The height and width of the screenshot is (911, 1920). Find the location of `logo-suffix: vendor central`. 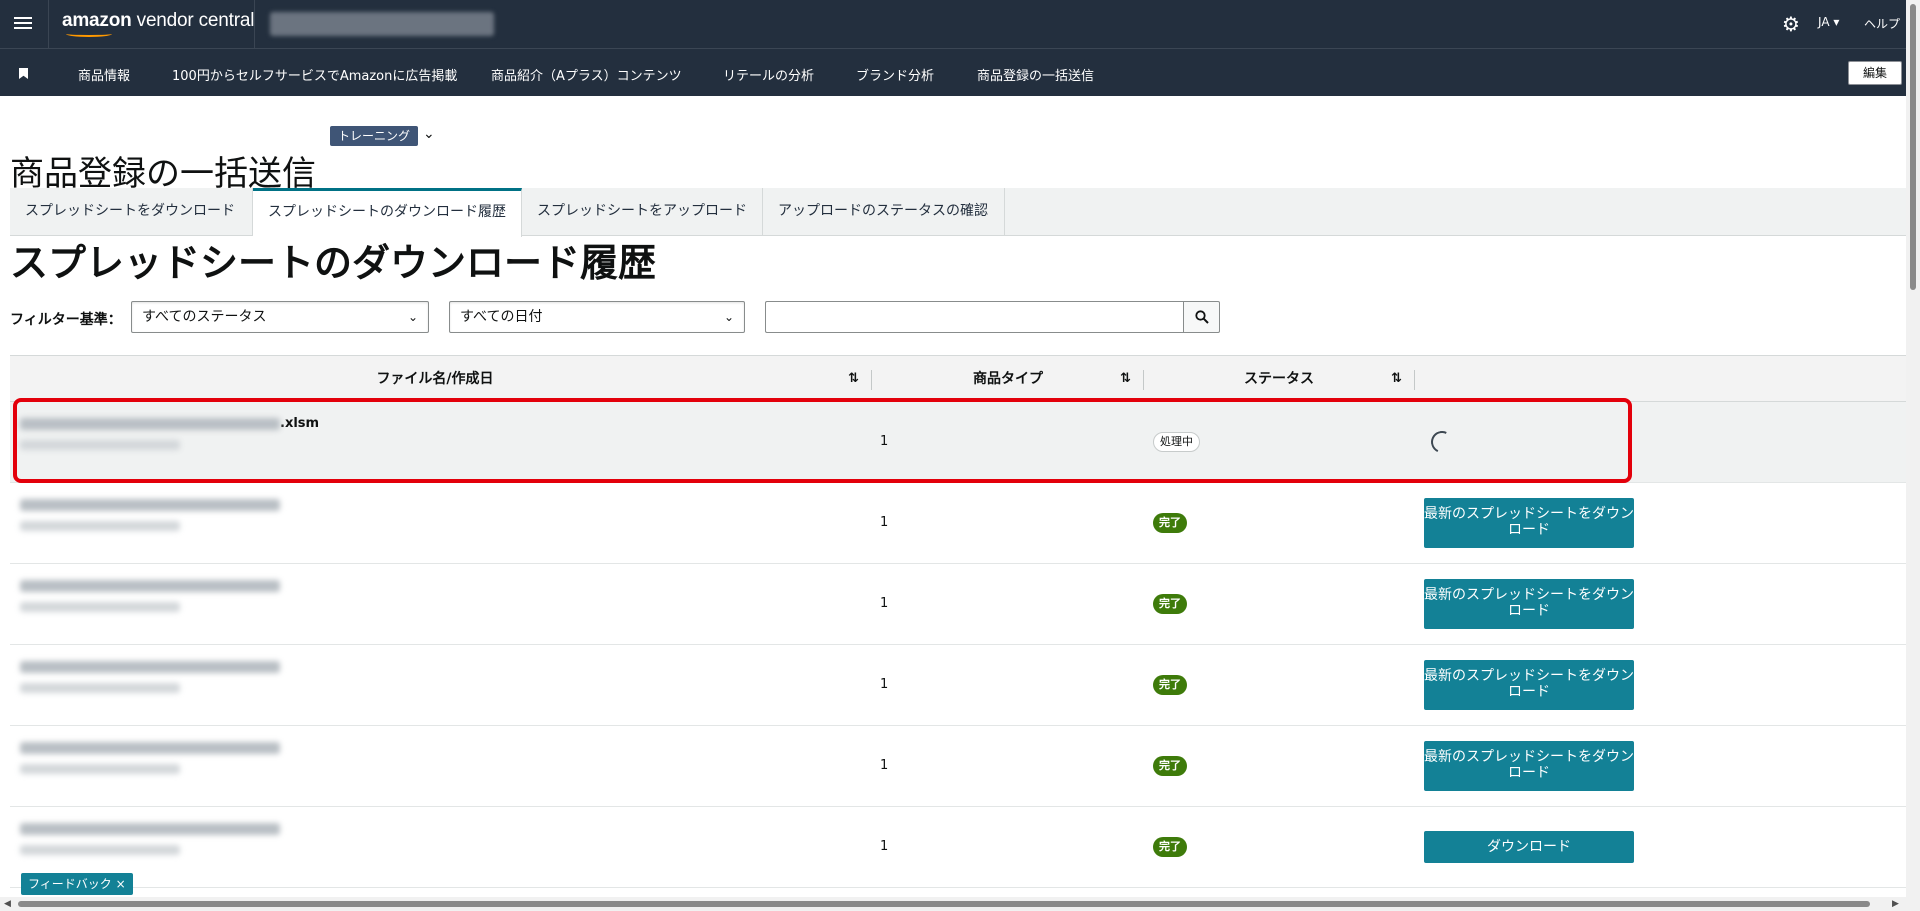

logo-suffix: vendor central is located at coordinates (195, 20).